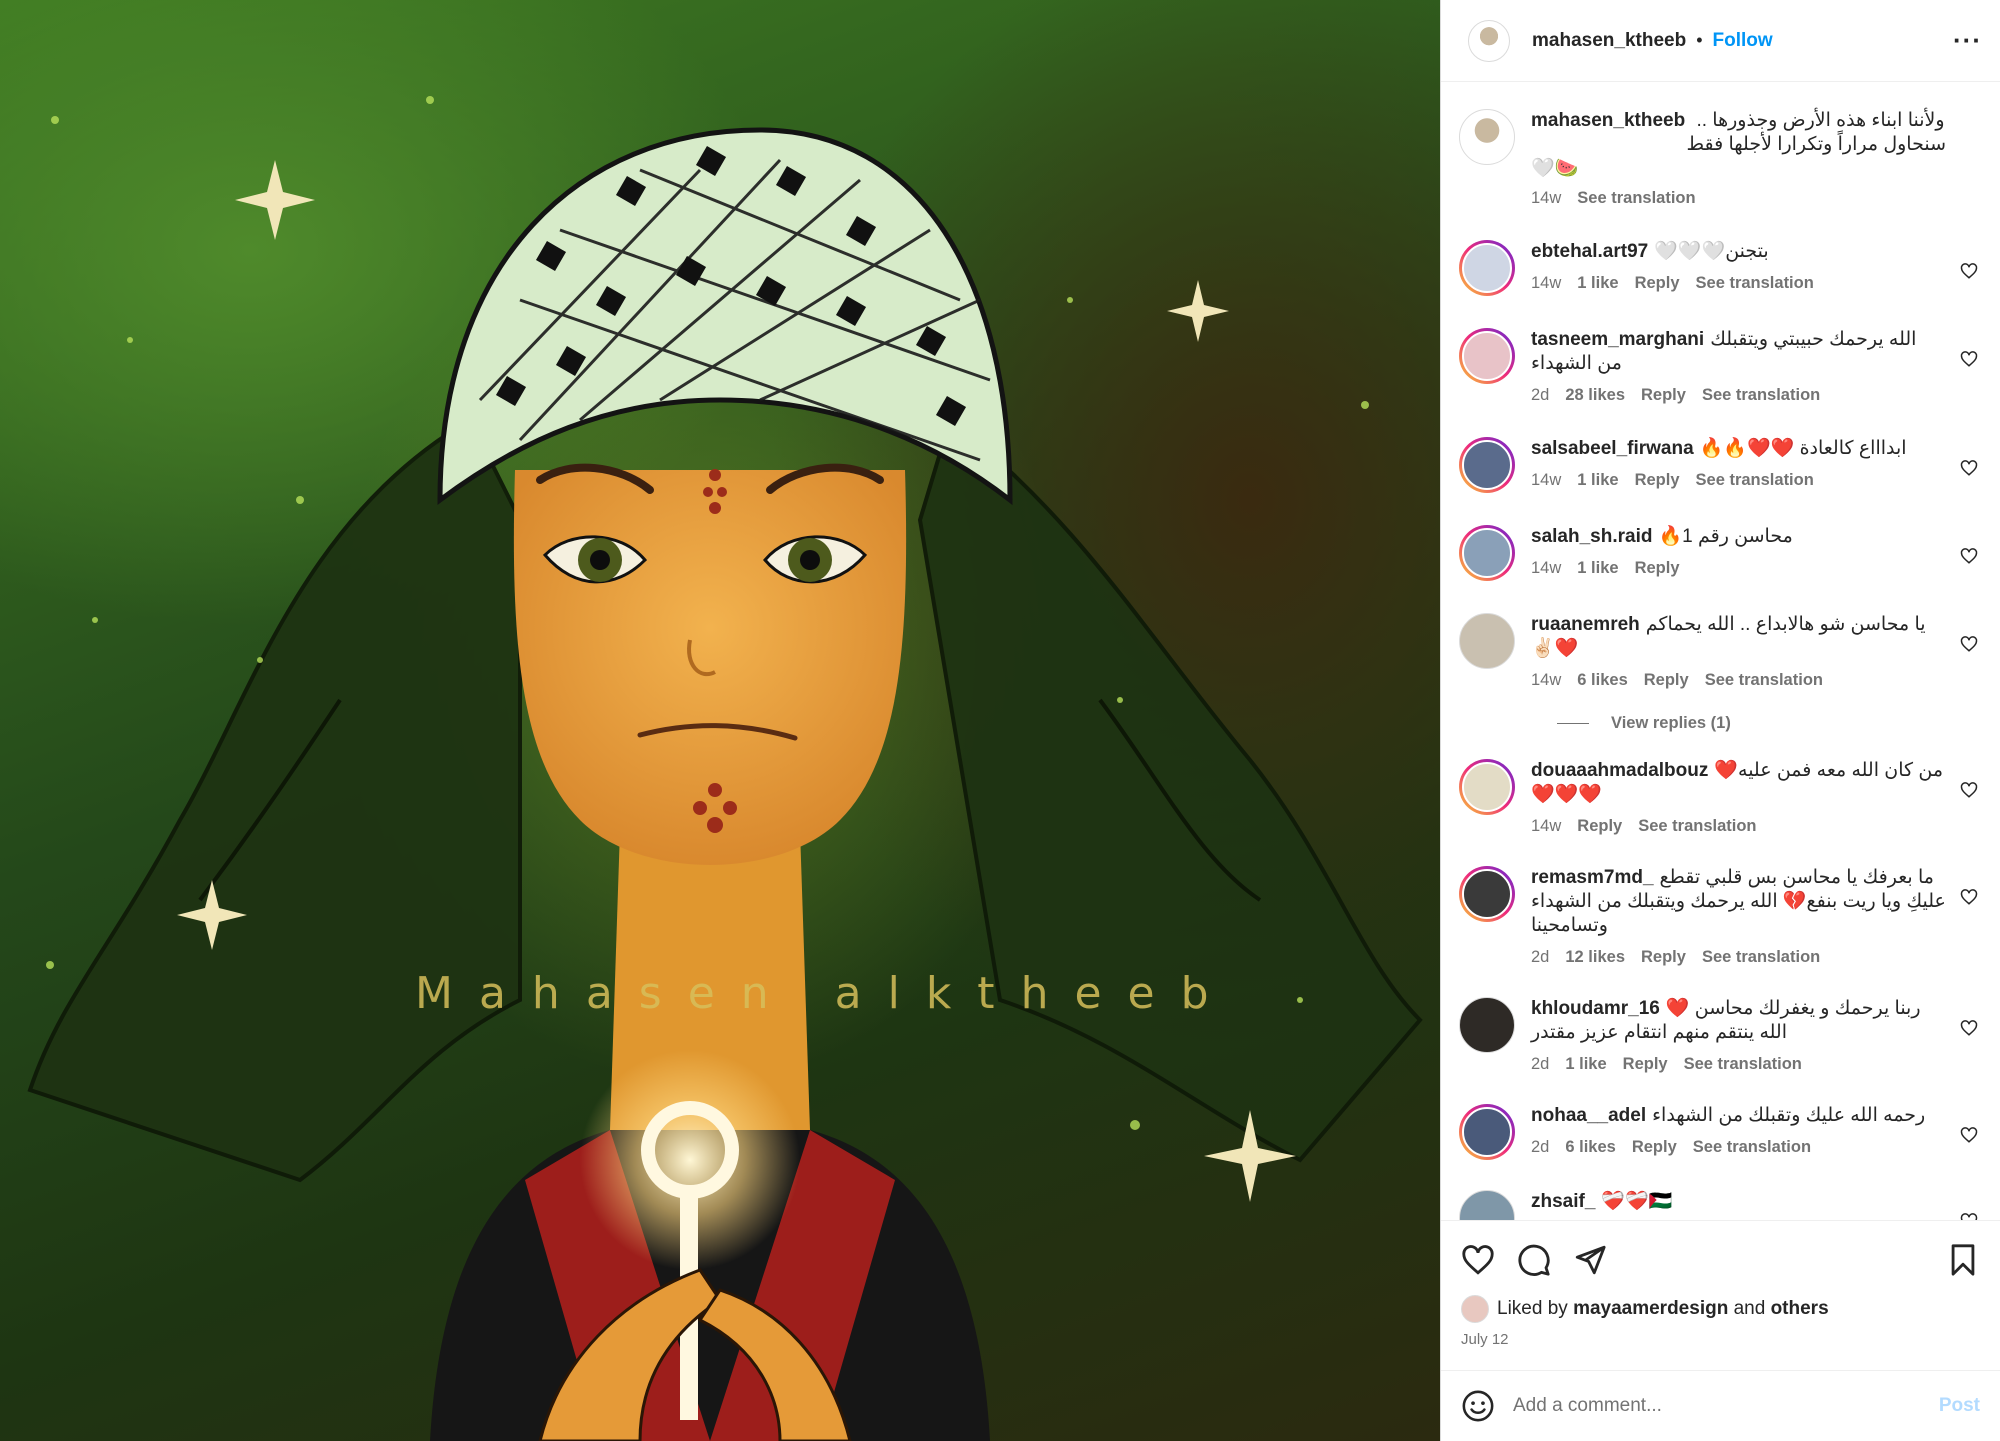 Image resolution: width=2000 pixels, height=1441 pixels. Describe the element at coordinates (1800, 1309) in the screenshot. I see `liked-by-others: others` at that location.